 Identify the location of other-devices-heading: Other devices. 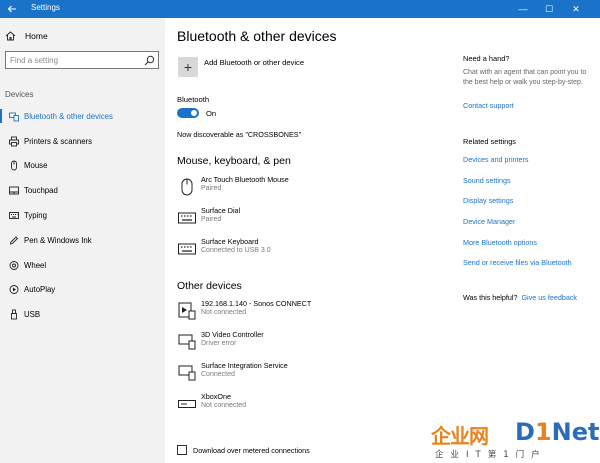
(209, 286).